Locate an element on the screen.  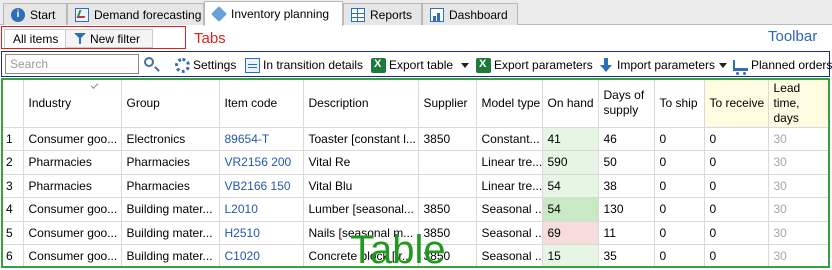
search-input is located at coordinates (72, 64).